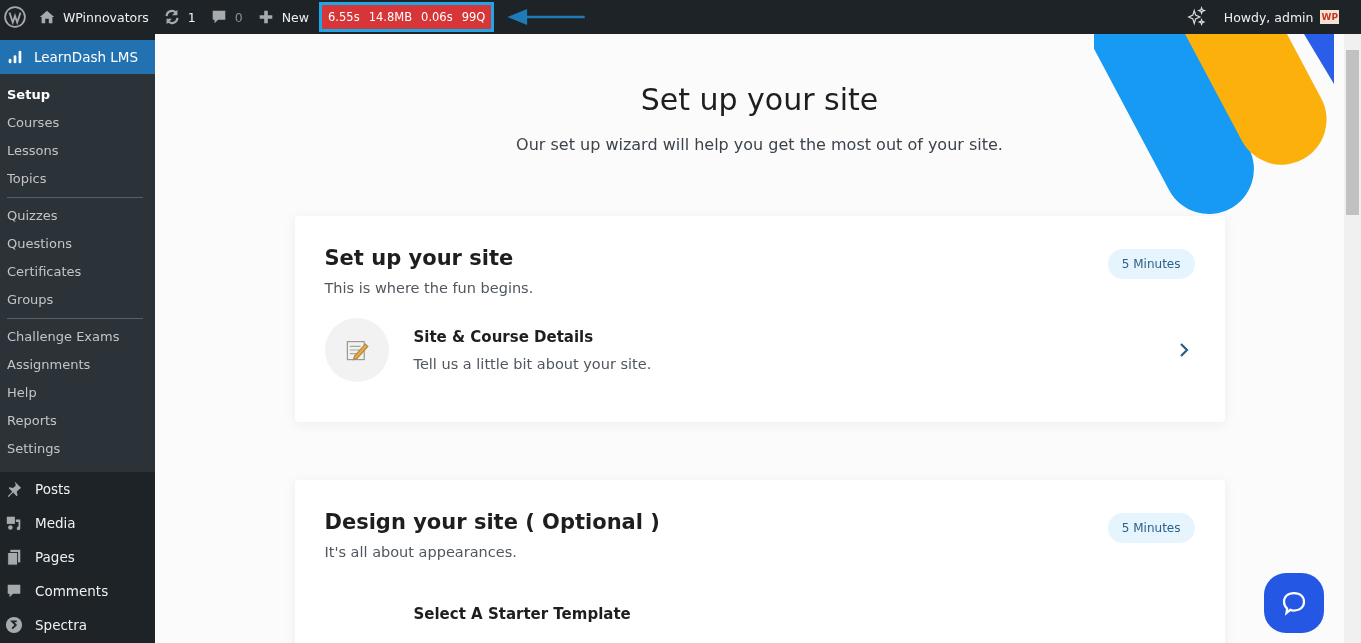  Describe the element at coordinates (77, 365) in the screenshot. I see `submenu-item: Assignments` at that location.